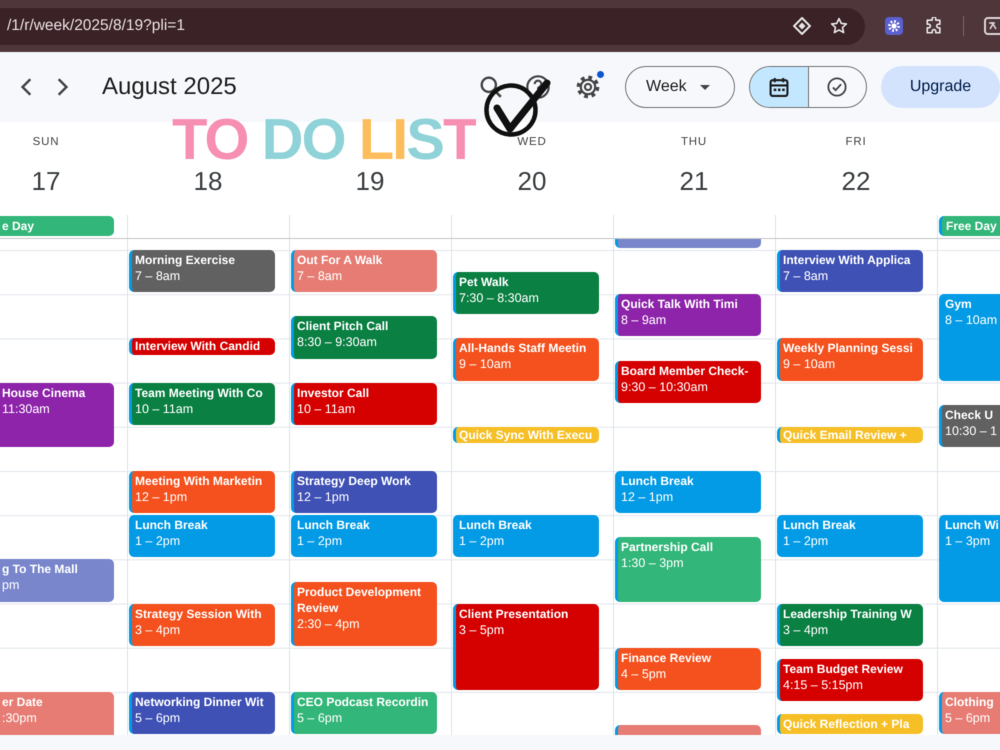 The width and height of the screenshot is (1000, 750). What do you see at coordinates (894, 26) in the screenshot?
I see `gear-tile-icon` at bounding box center [894, 26].